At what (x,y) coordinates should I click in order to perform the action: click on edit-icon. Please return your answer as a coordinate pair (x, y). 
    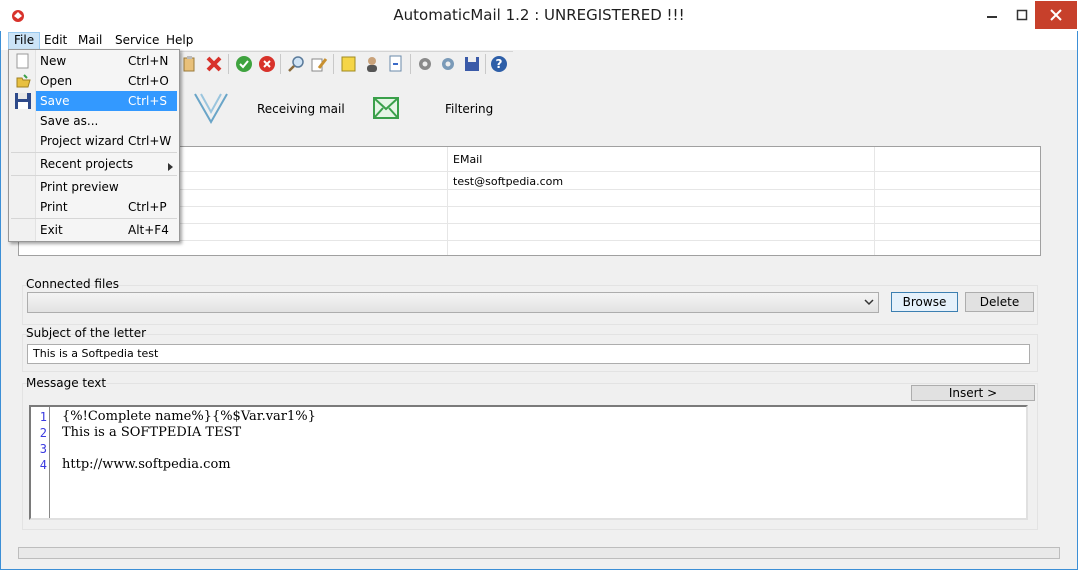
    Looking at the image, I should click on (319, 64).